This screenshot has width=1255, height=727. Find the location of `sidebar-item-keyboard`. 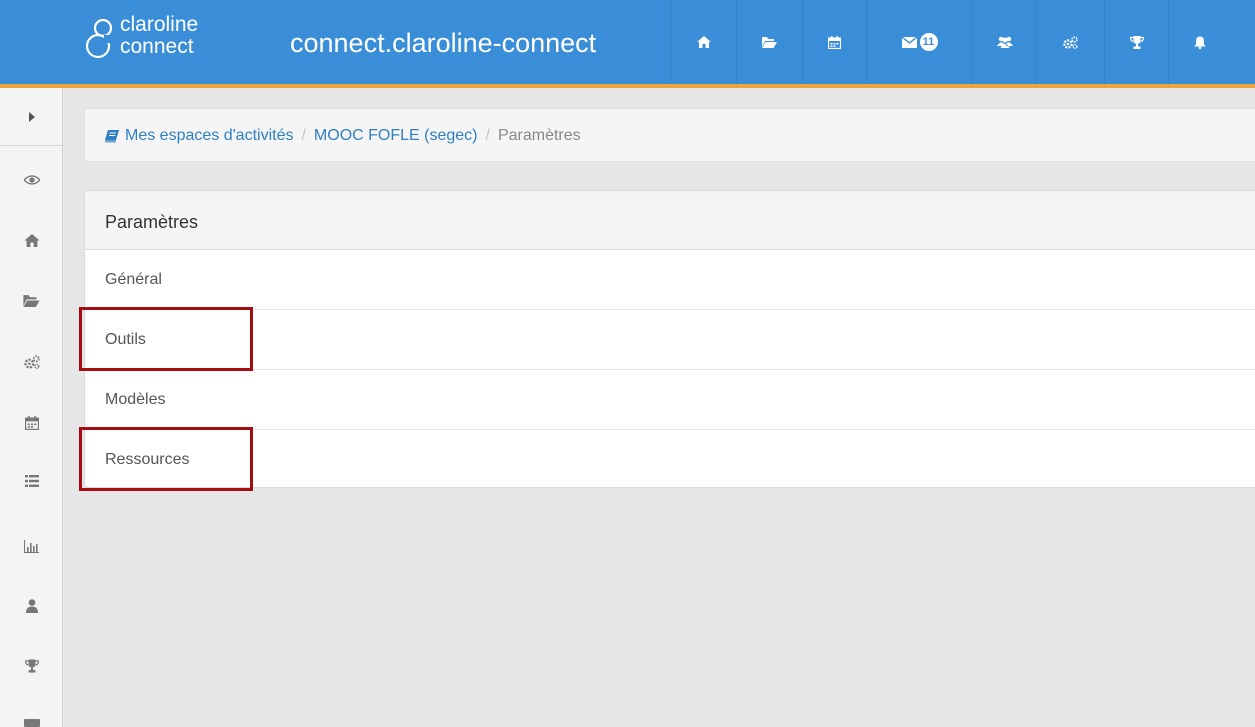

sidebar-item-keyboard is located at coordinates (31, 709).